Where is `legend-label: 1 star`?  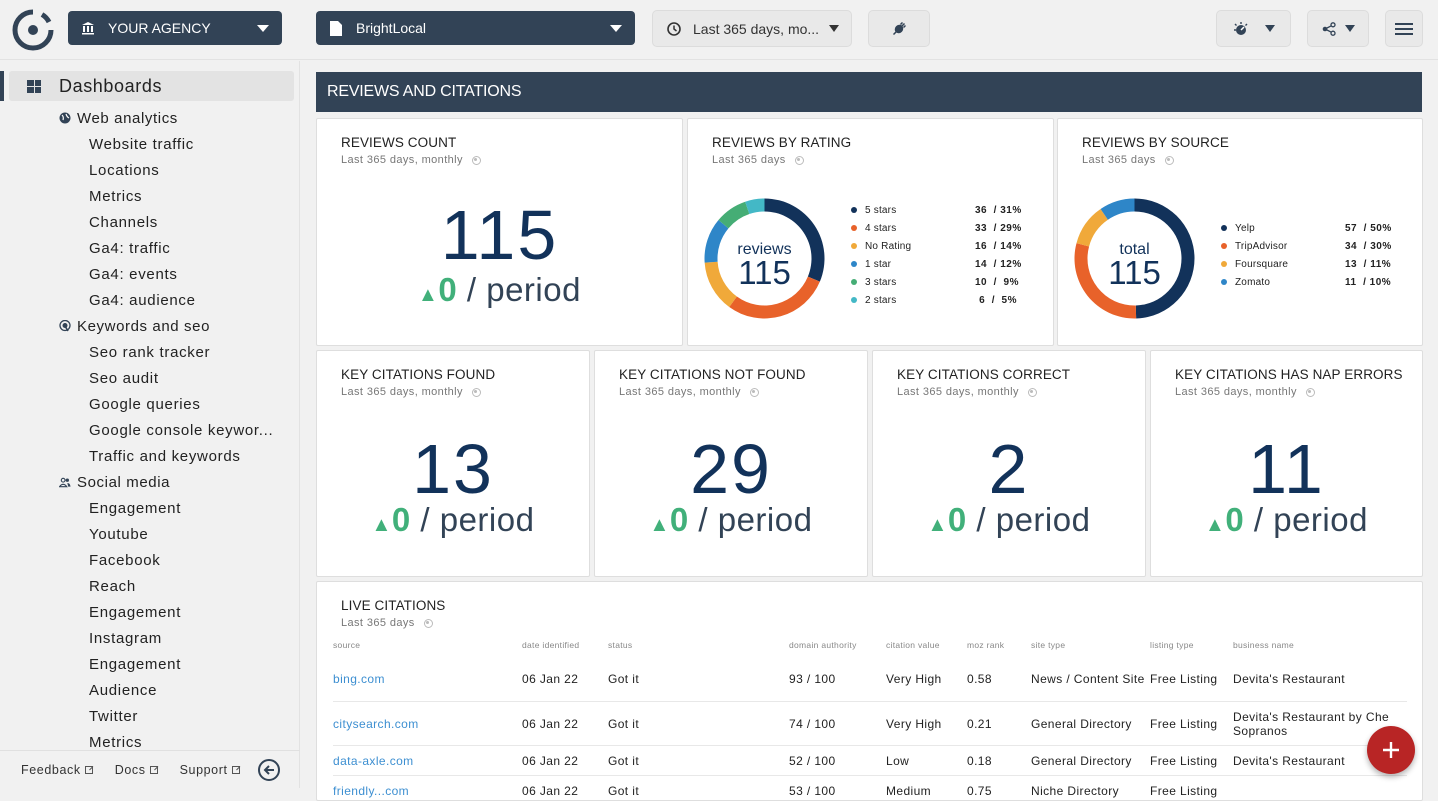 legend-label: 1 star is located at coordinates (878, 264).